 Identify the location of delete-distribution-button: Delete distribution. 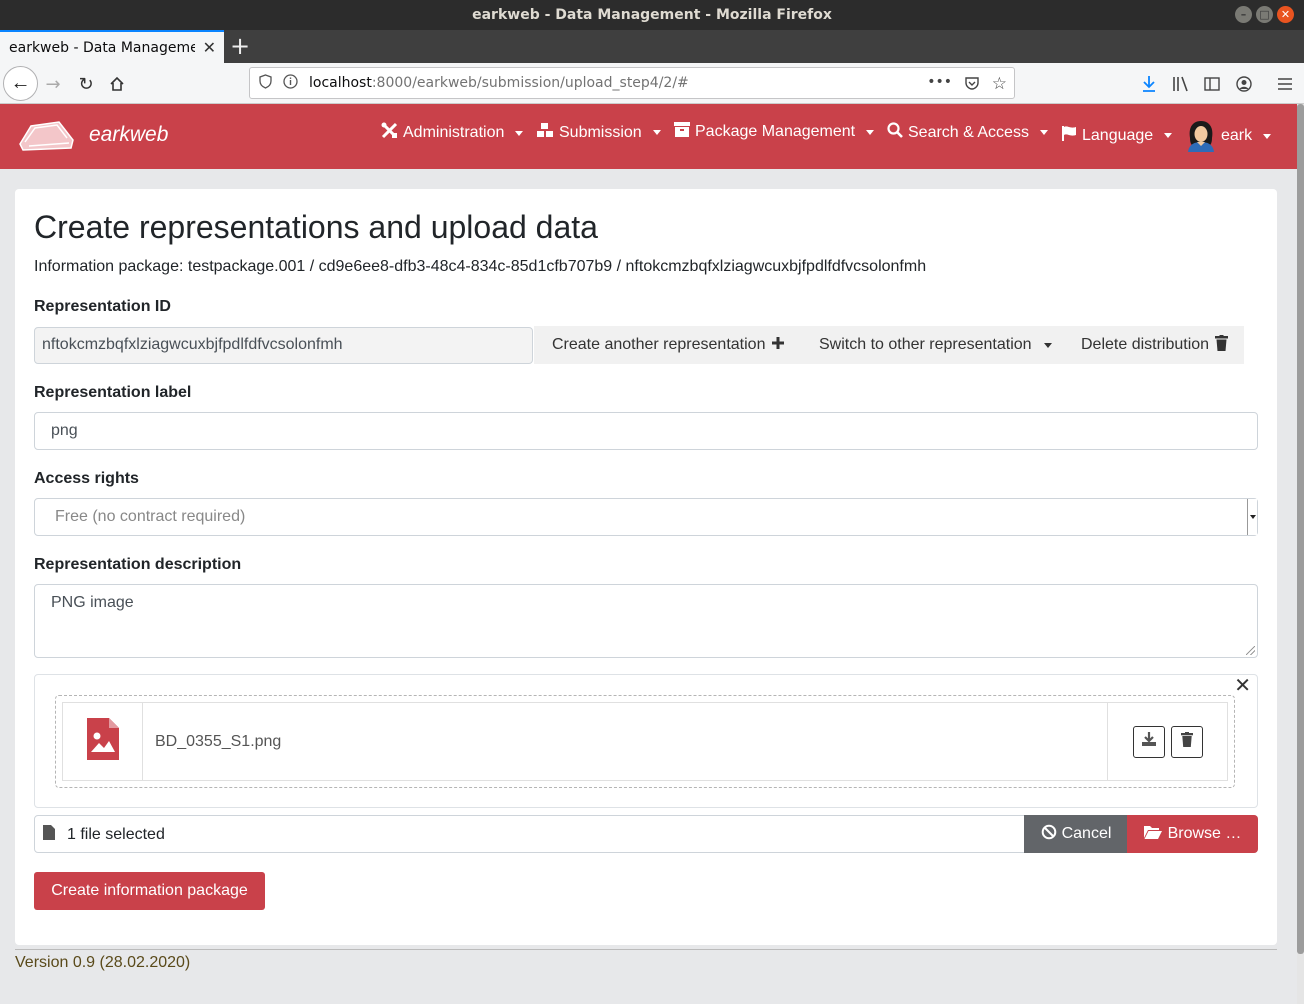
(1153, 345).